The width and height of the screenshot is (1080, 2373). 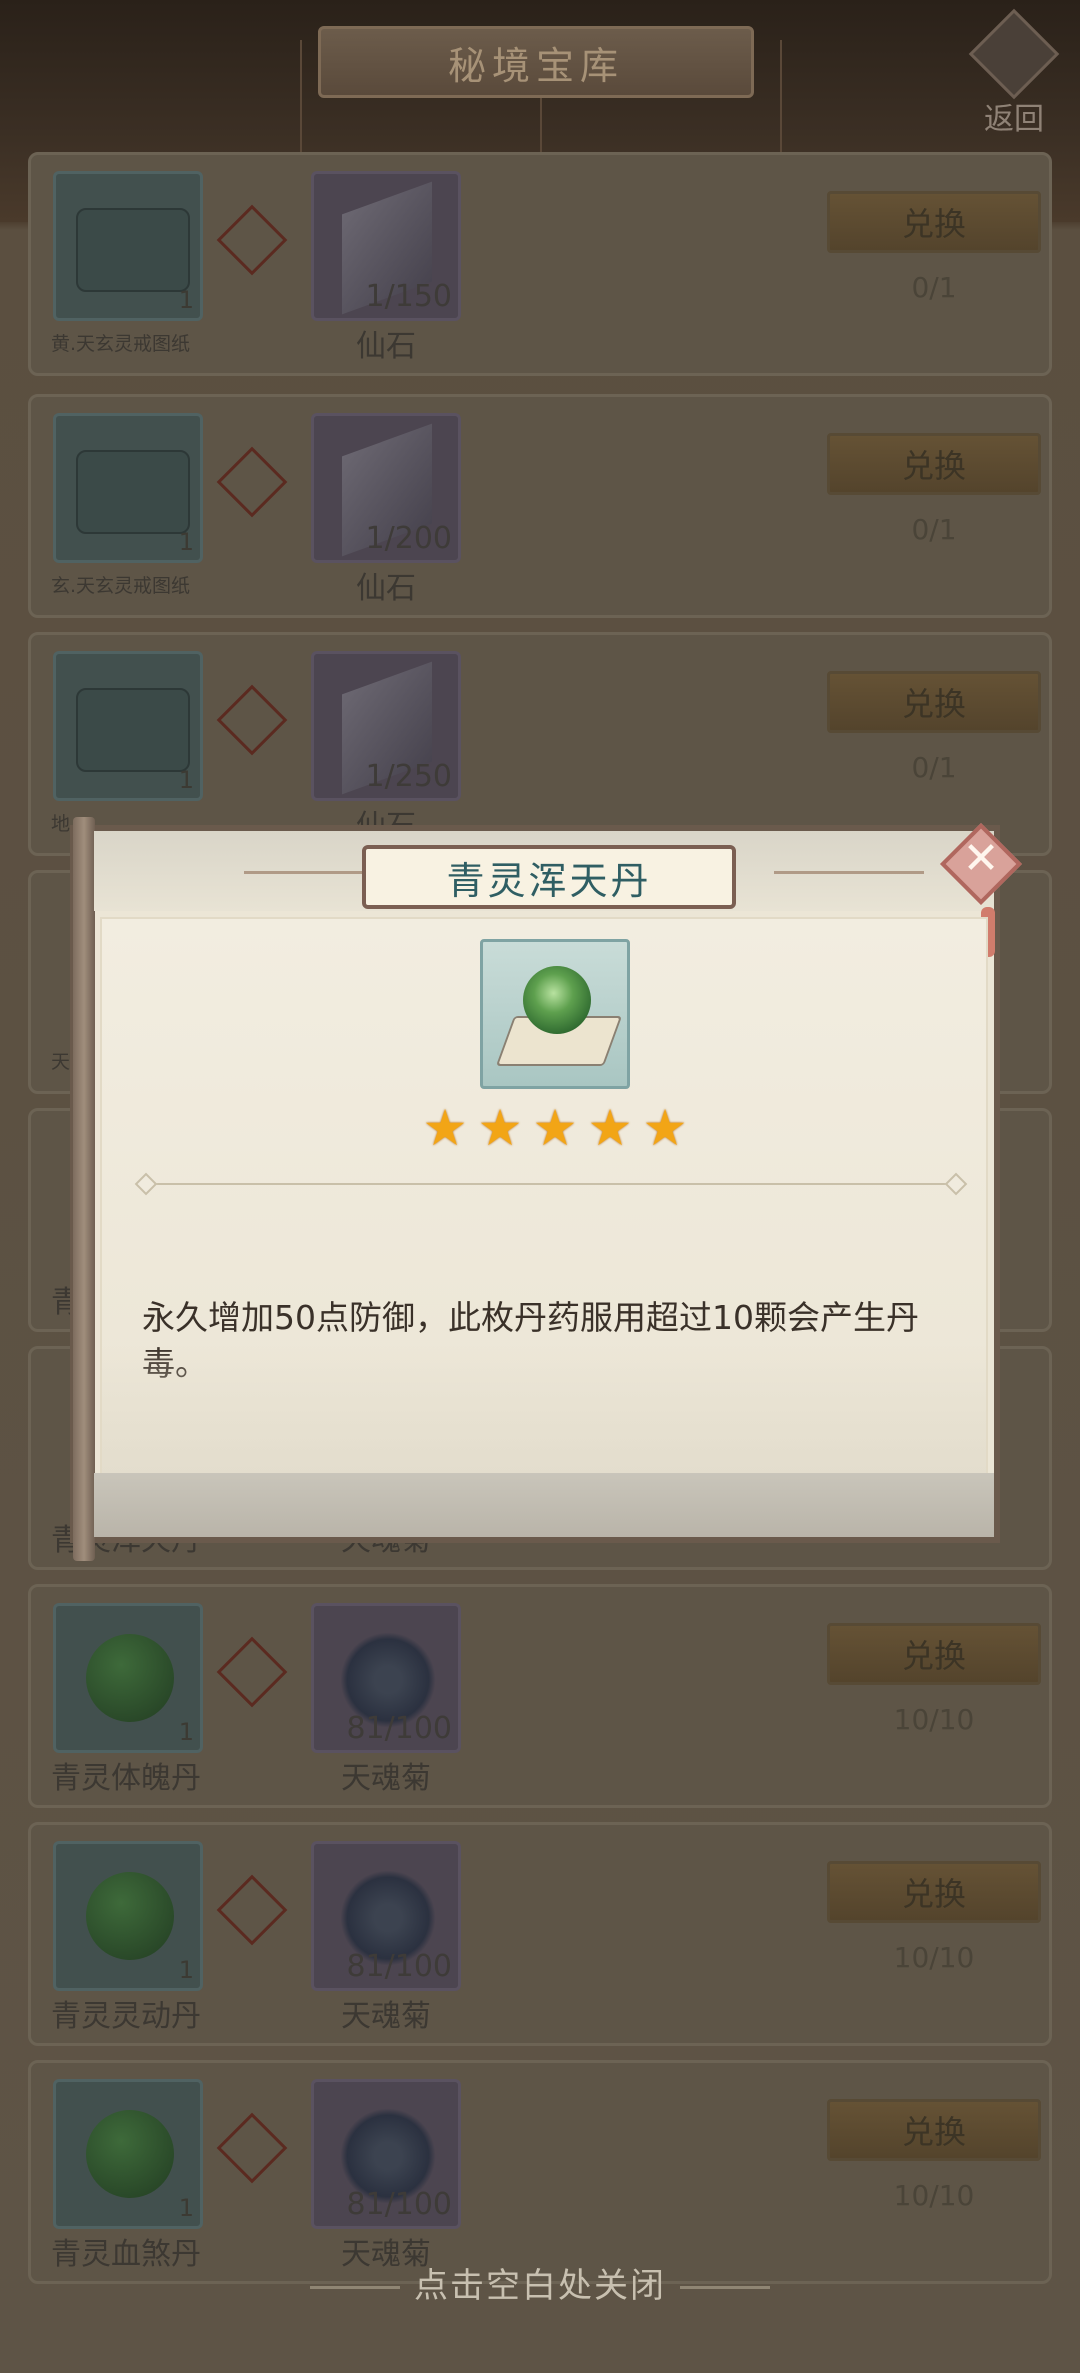 What do you see at coordinates (126, 1778) in the screenshot?
I see `reward-name: 青灵体魄丹` at bounding box center [126, 1778].